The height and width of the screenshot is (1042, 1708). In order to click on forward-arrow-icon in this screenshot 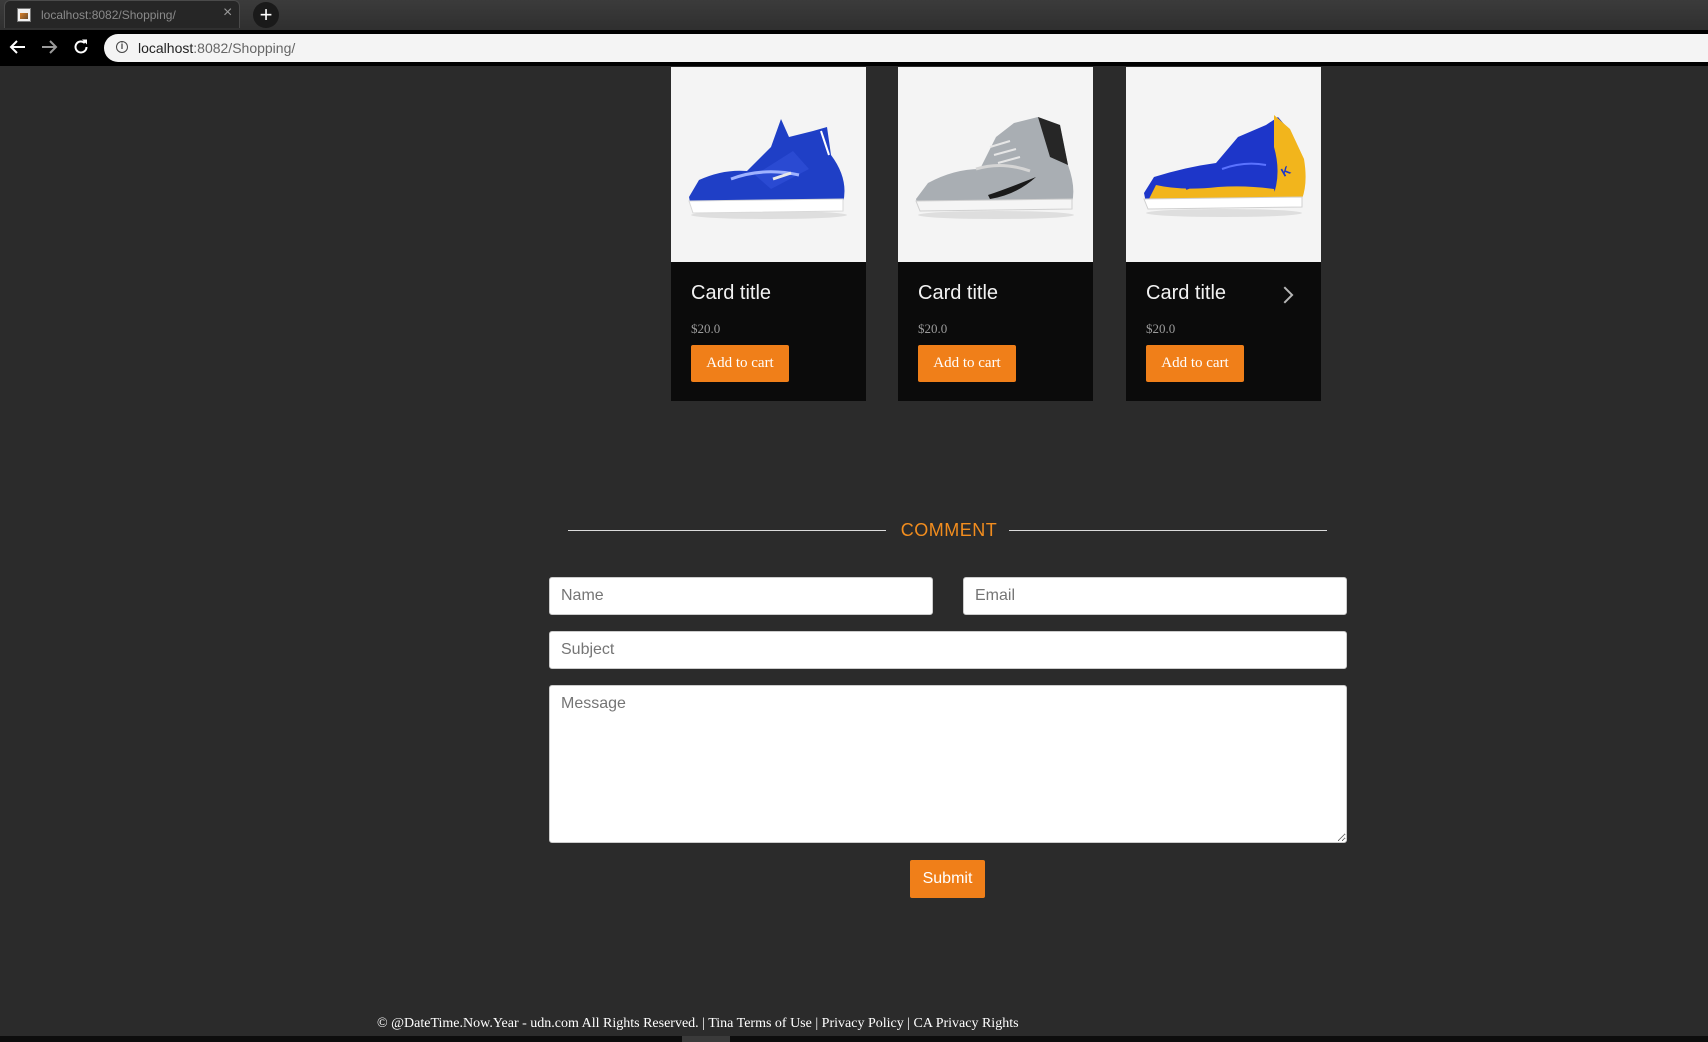, I will do `click(50, 47)`.